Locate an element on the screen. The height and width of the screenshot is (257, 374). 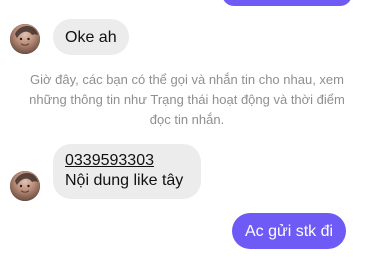
message-text: Ac gửi stk đi is located at coordinates (289, 231).